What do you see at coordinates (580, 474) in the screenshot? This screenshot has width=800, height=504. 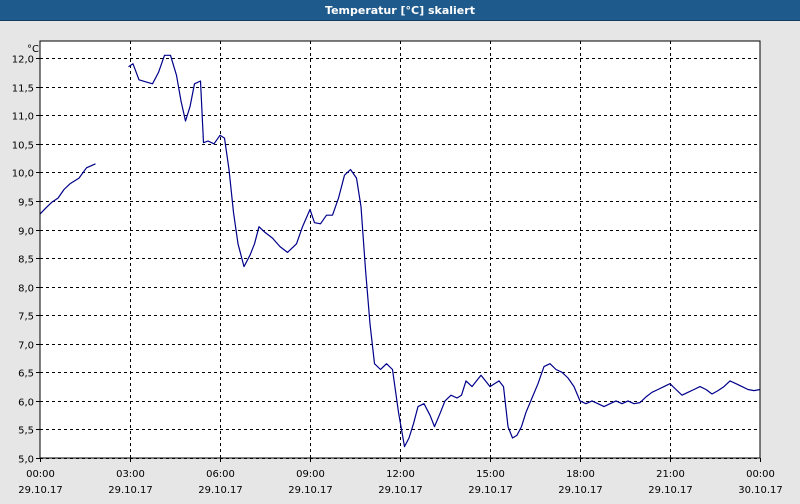 I see `x-tick-time-label: 18:00` at bounding box center [580, 474].